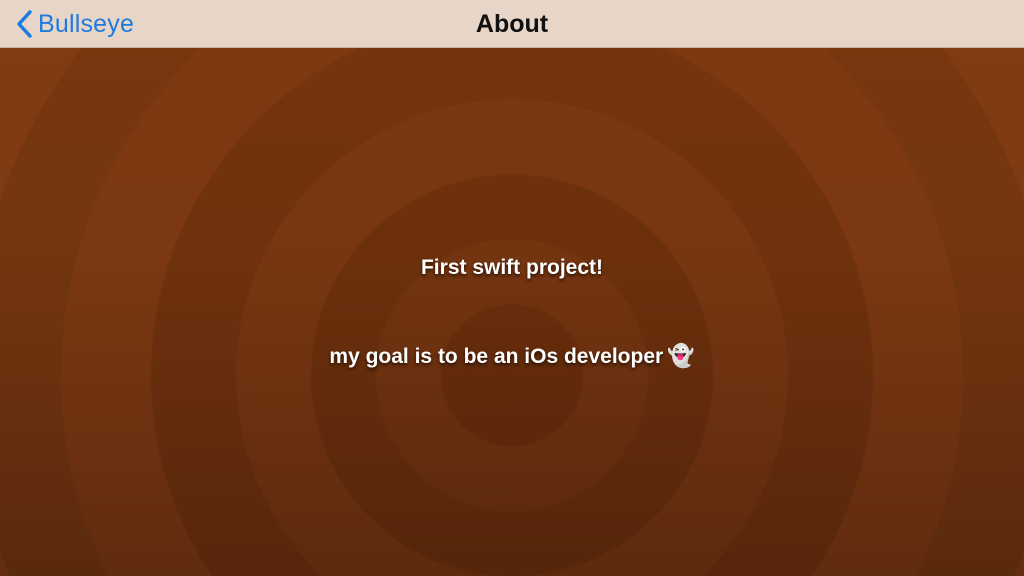  Describe the element at coordinates (24, 24) in the screenshot. I see `chevron-left-icon` at that location.